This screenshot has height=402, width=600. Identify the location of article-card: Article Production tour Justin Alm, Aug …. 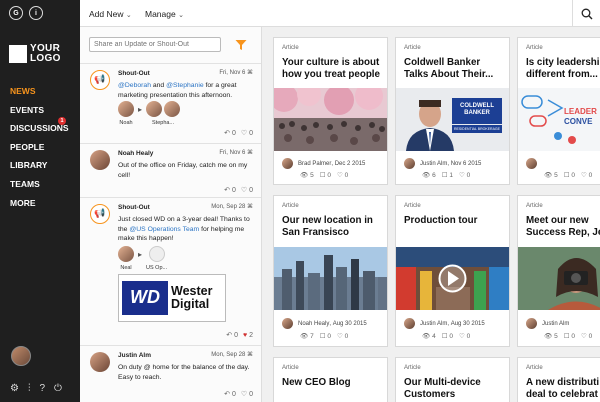
(452, 271).